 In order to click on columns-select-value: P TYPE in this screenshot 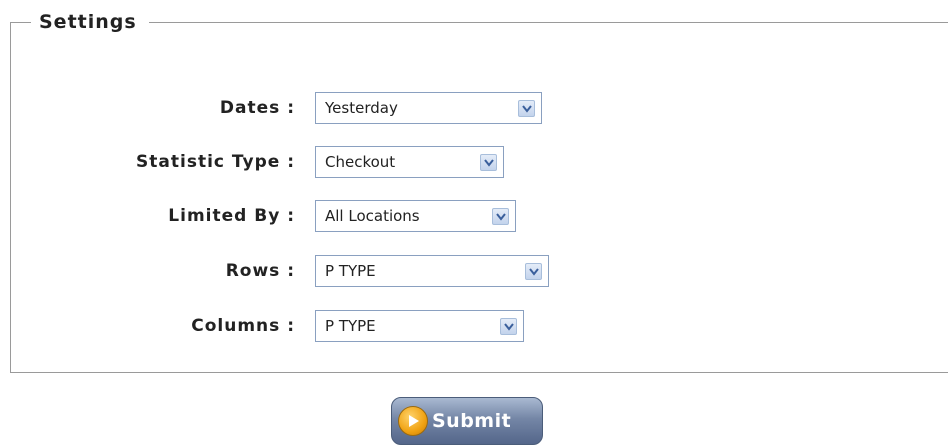, I will do `click(350, 326)`.